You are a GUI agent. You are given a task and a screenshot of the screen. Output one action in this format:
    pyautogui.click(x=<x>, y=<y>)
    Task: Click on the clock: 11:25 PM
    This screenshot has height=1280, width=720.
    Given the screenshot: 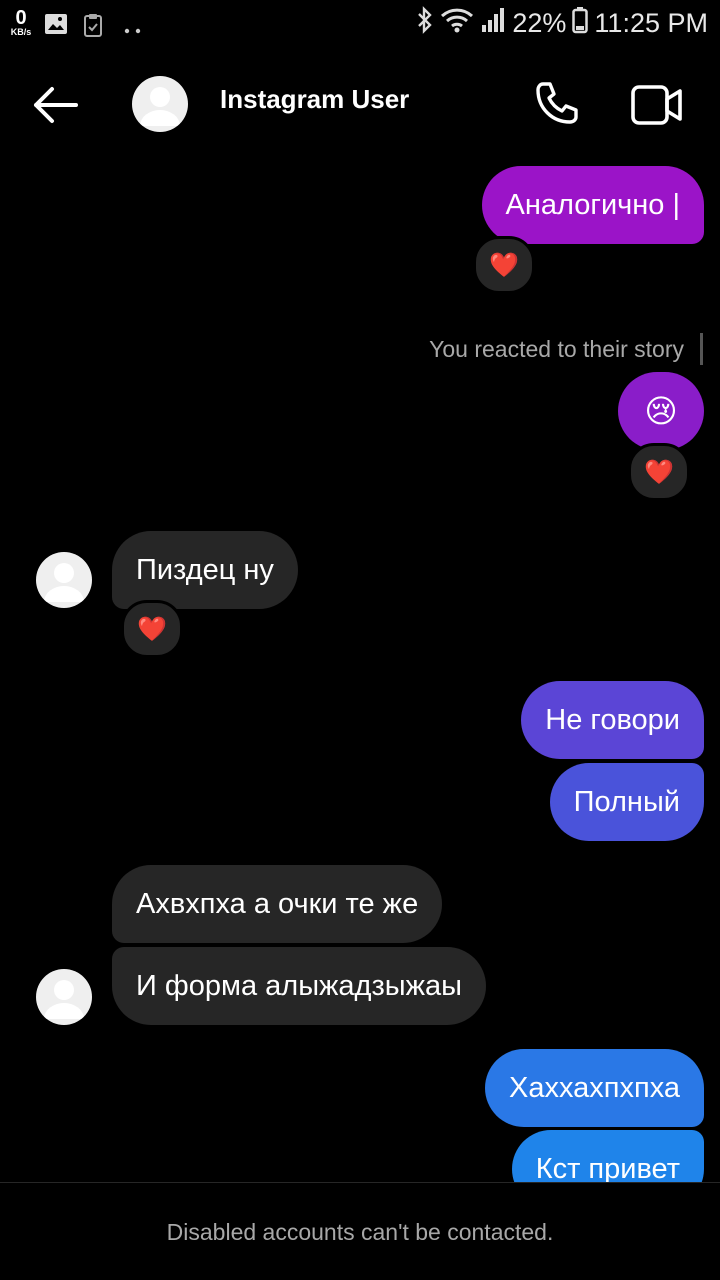 What is the action you would take?
    pyautogui.click(x=651, y=23)
    